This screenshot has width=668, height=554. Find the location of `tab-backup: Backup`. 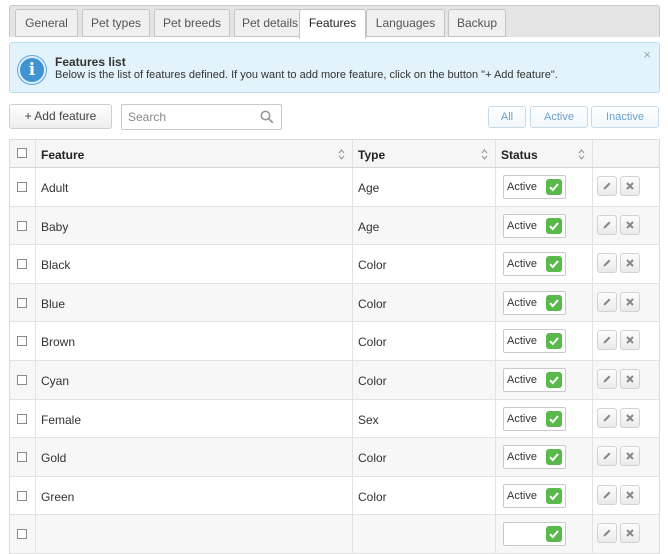

tab-backup: Backup is located at coordinates (477, 23).